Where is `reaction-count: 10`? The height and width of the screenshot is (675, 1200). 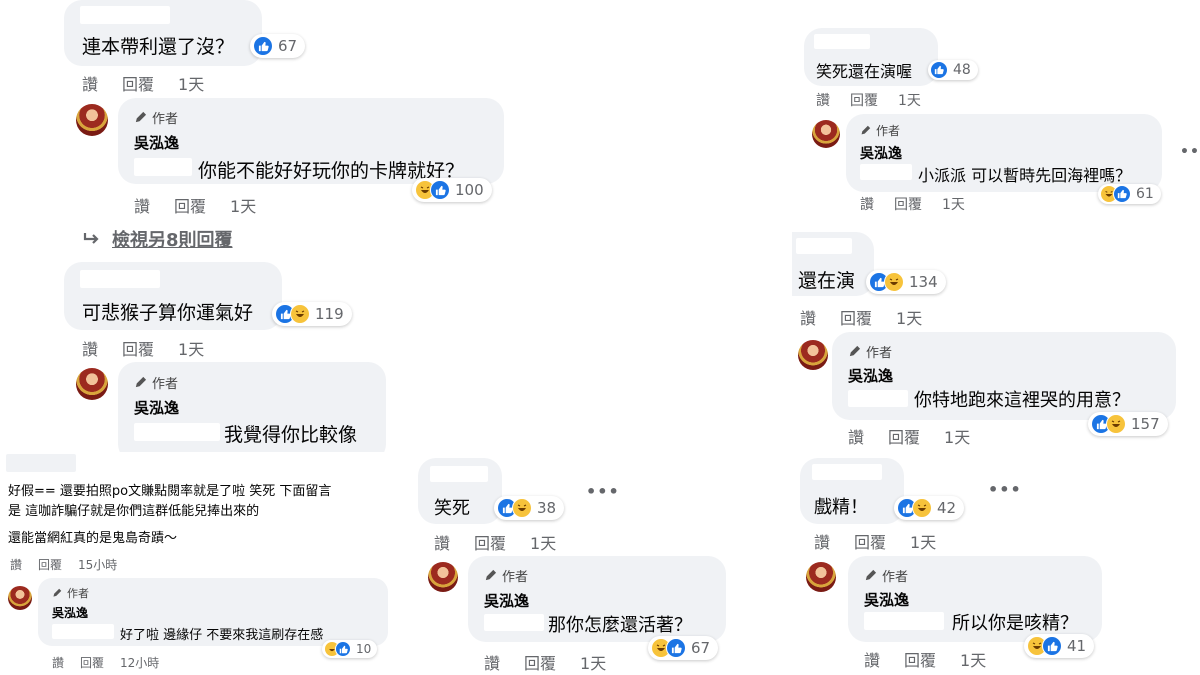 reaction-count: 10 is located at coordinates (364, 649).